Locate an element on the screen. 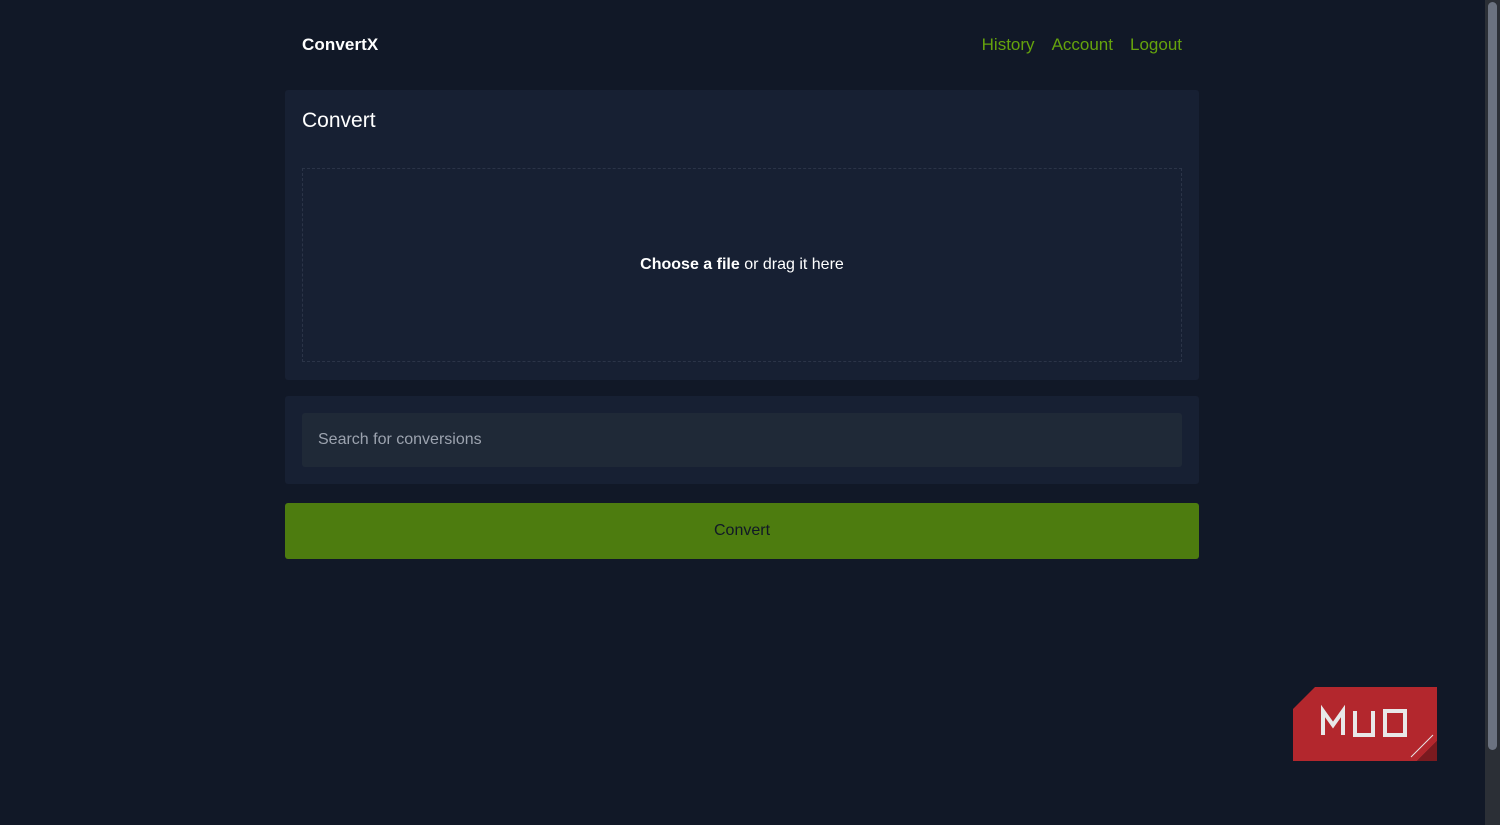  page-scrollbar is located at coordinates (1492, 412).